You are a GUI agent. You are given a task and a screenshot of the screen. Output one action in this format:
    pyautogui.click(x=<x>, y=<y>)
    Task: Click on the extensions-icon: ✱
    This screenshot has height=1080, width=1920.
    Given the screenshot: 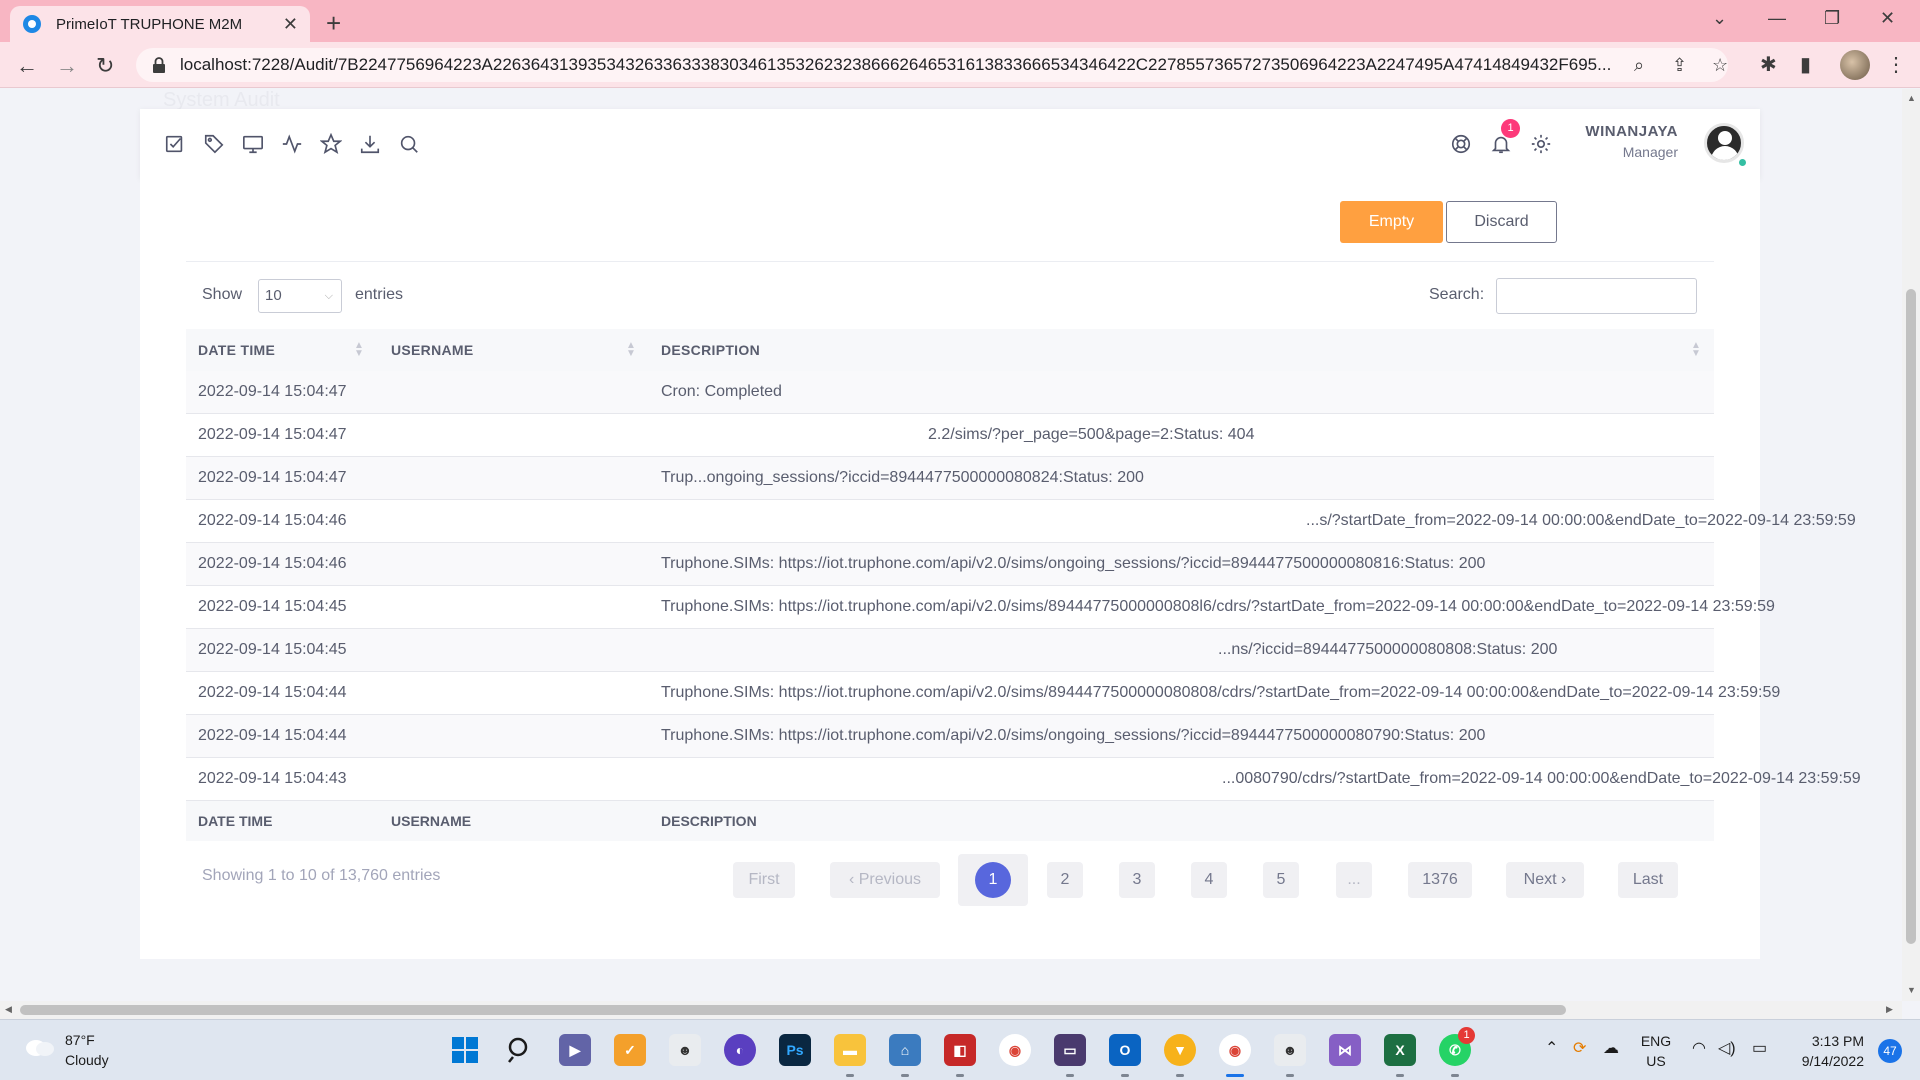 What is the action you would take?
    pyautogui.click(x=1768, y=64)
    